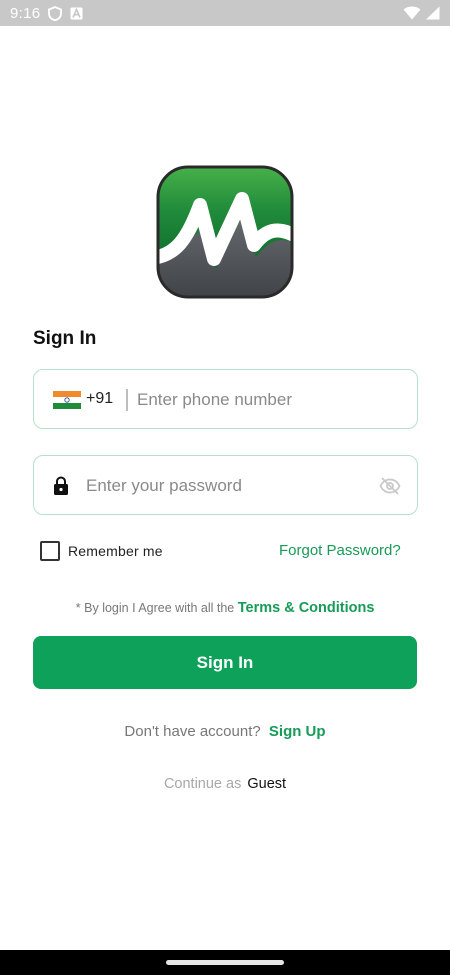 This screenshot has width=450, height=975. I want to click on a-letter-icon, so click(76, 13).